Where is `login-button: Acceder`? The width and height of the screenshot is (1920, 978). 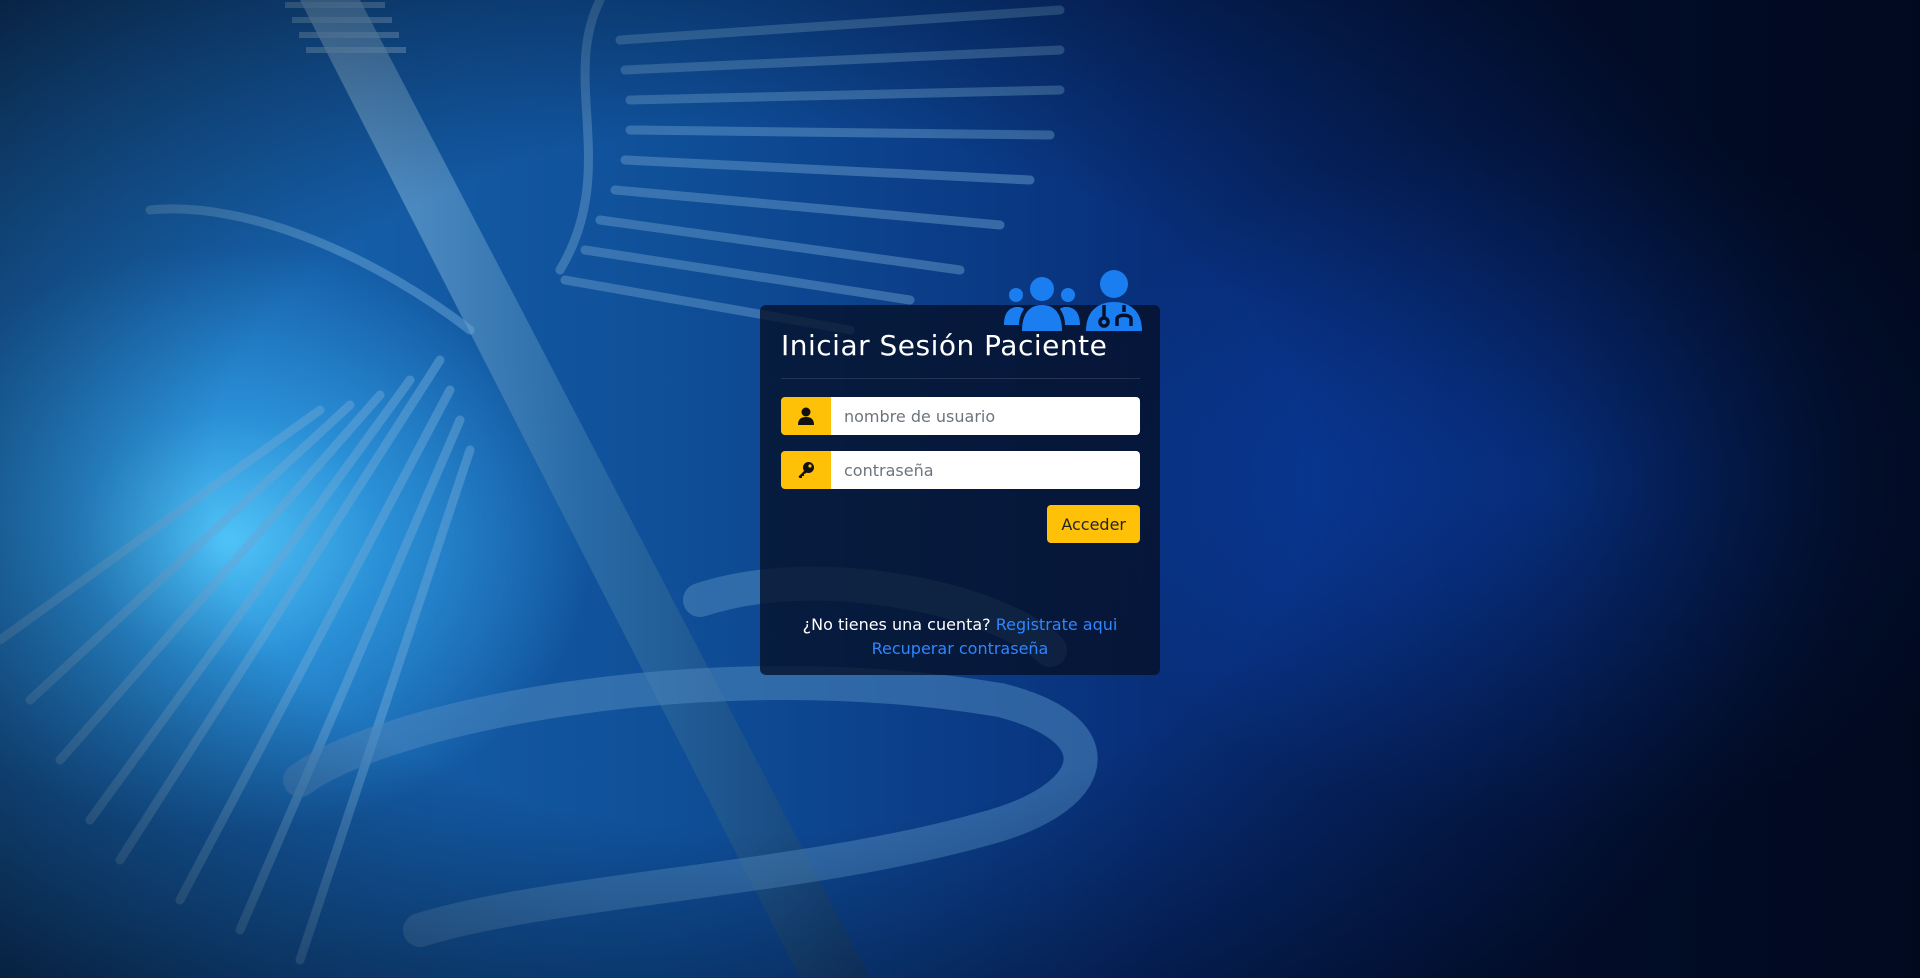
login-button: Acceder is located at coordinates (1093, 524).